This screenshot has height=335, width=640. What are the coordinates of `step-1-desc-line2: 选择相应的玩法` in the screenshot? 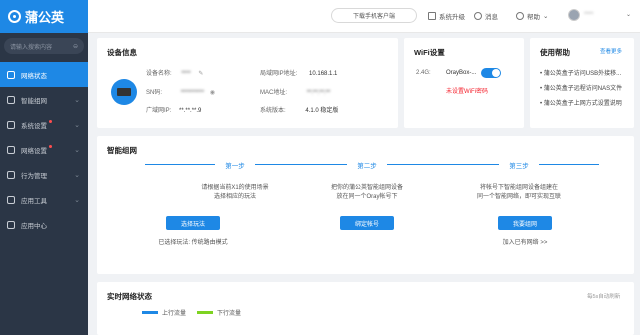 It's located at (234, 197).